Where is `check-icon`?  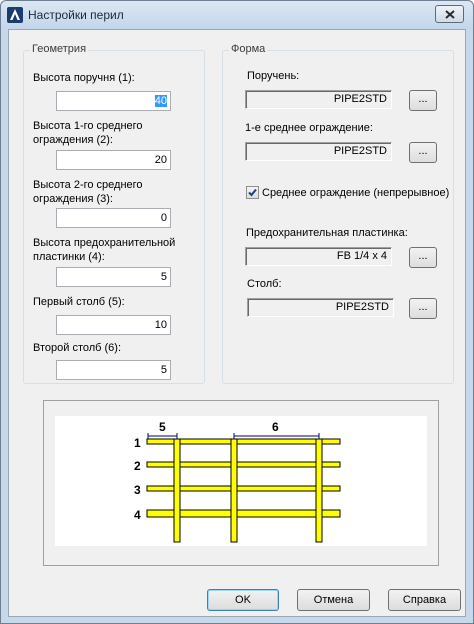
check-icon is located at coordinates (252, 192).